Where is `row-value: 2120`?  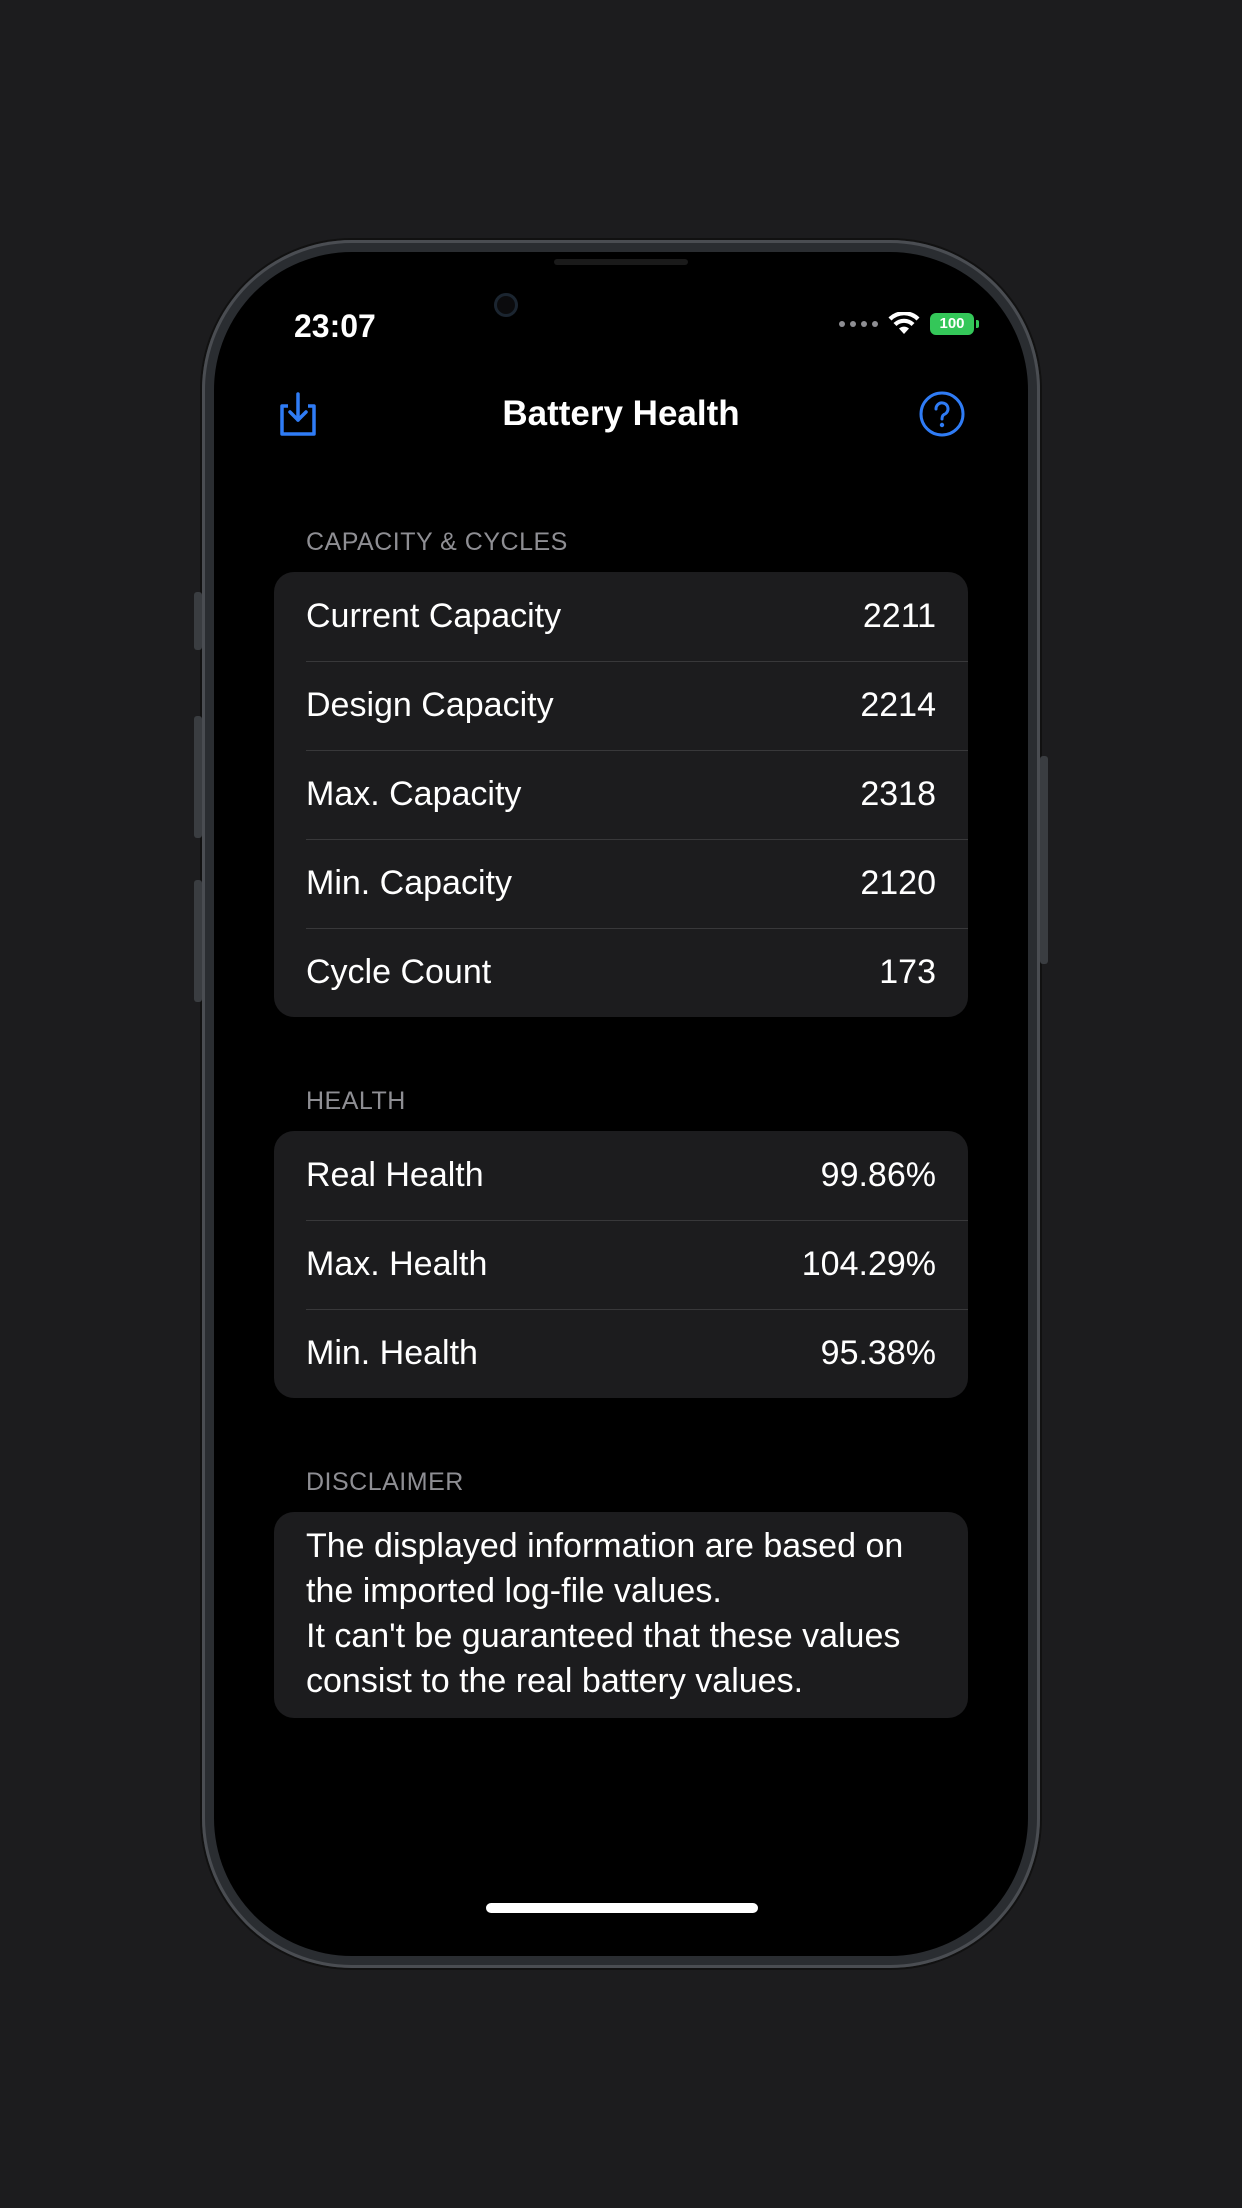 row-value: 2120 is located at coordinates (898, 883).